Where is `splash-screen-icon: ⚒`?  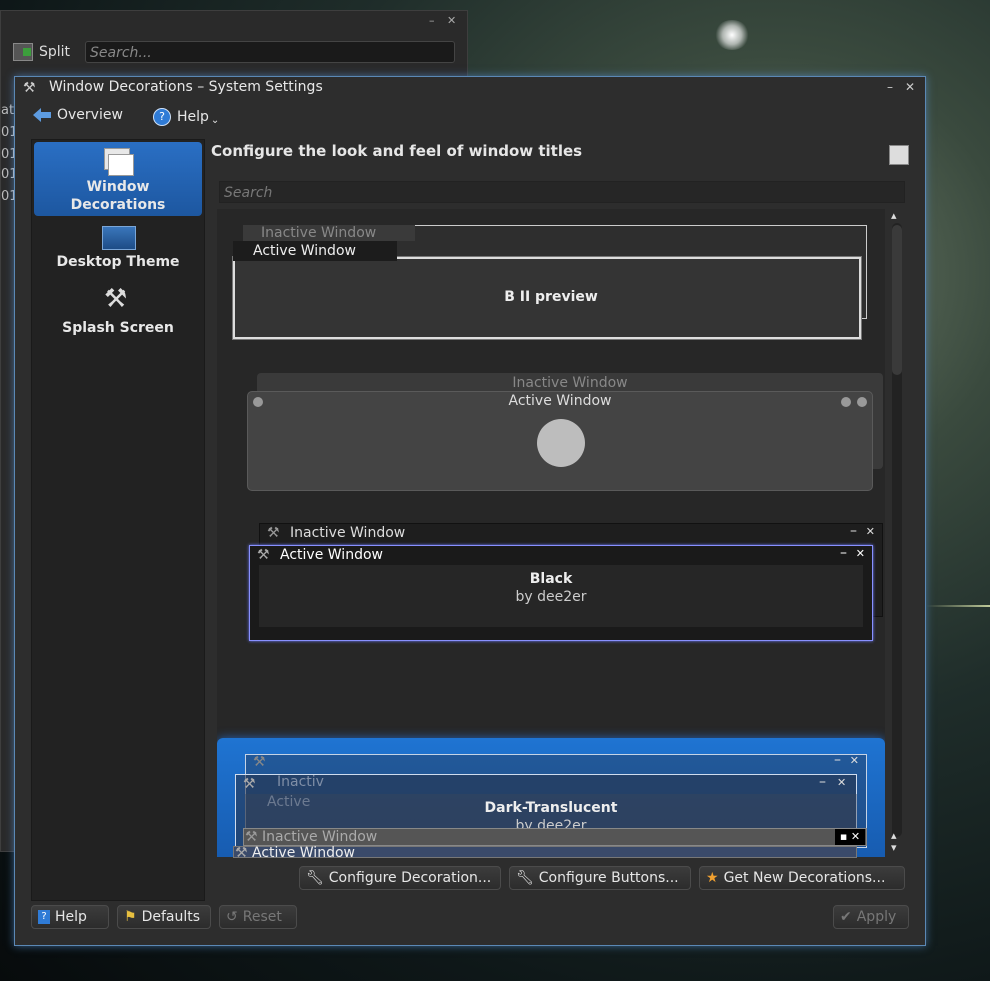 splash-screen-icon: ⚒ is located at coordinates (116, 299).